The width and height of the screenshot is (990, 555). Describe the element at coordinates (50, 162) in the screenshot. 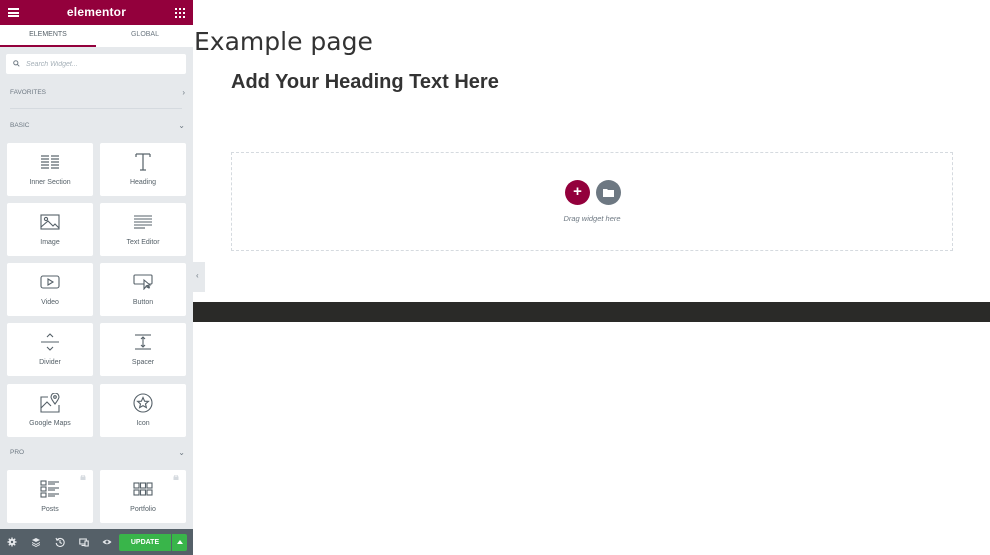

I see `inner-section-icon` at that location.